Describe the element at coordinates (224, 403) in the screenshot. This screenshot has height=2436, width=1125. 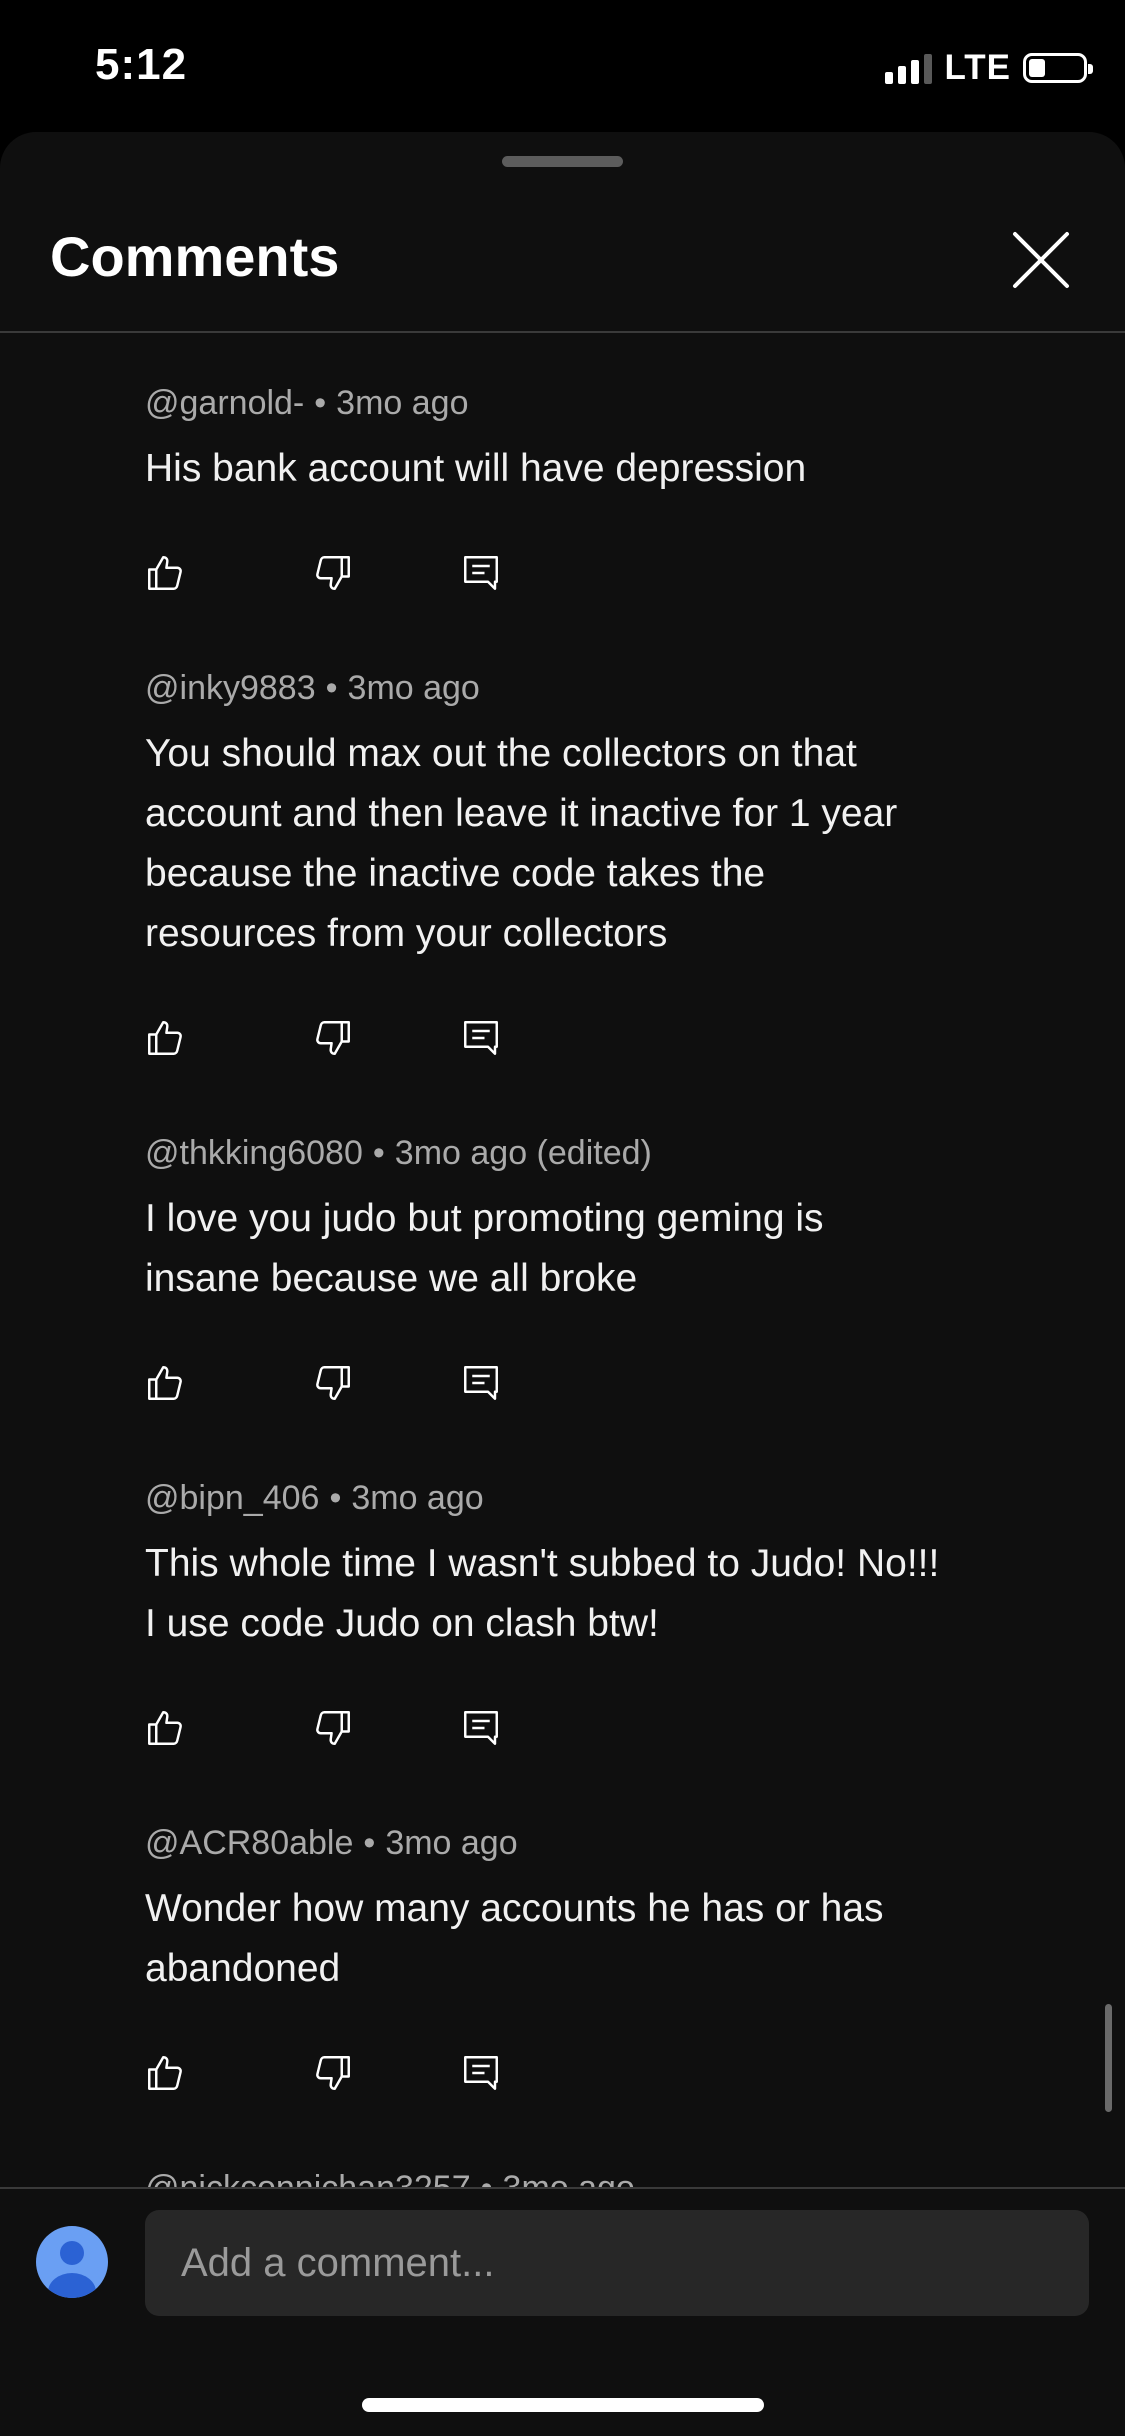
I see `comment-author: @garnold-` at that location.